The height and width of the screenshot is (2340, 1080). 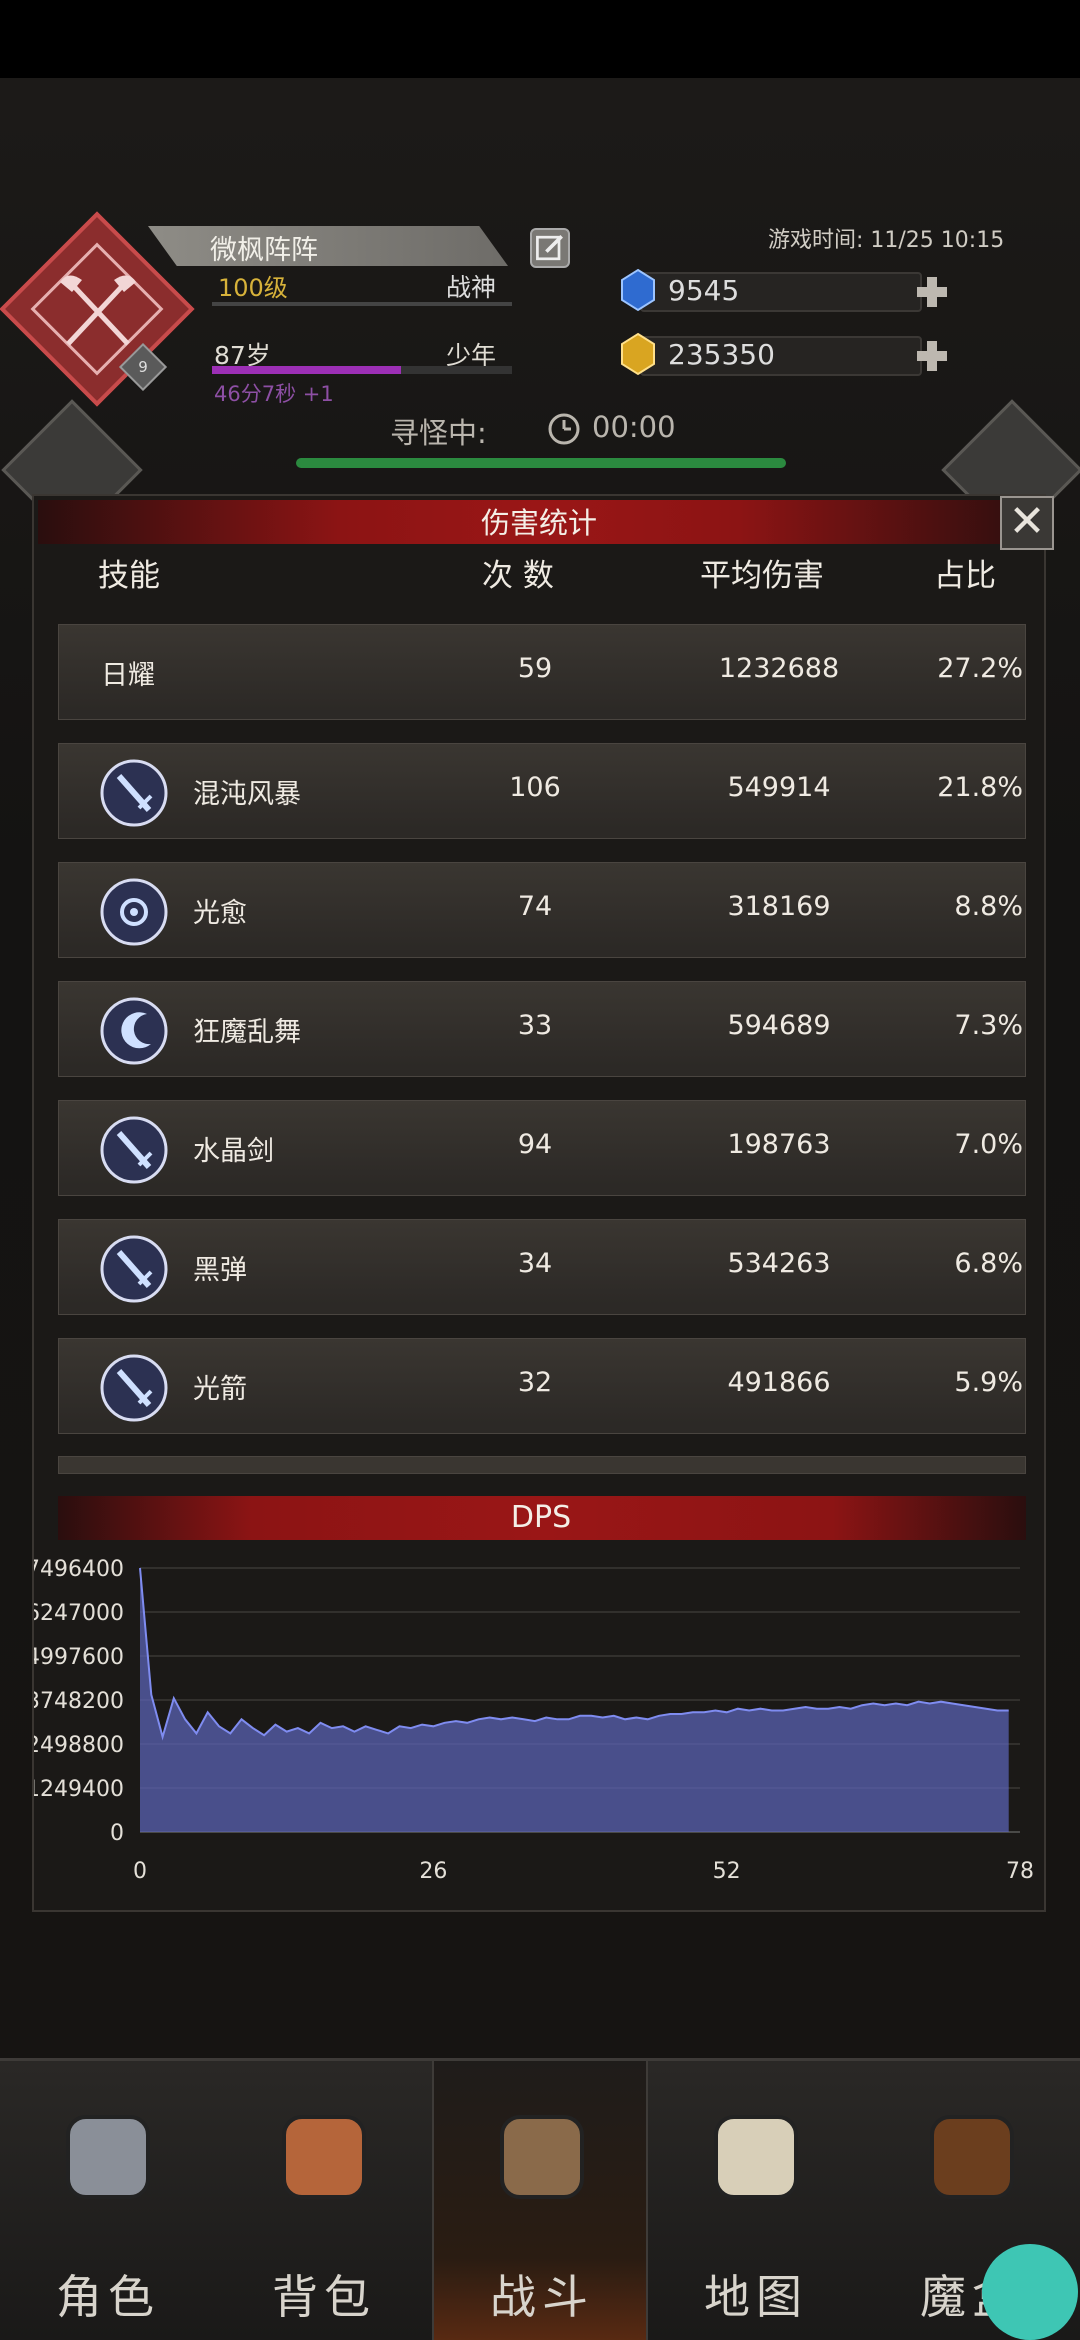 I want to click on helmet-icon, so click(x=108, y=2157).